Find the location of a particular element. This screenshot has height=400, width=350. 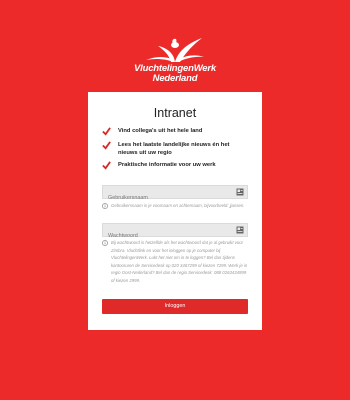

brand-country: Nederland is located at coordinates (175, 78).